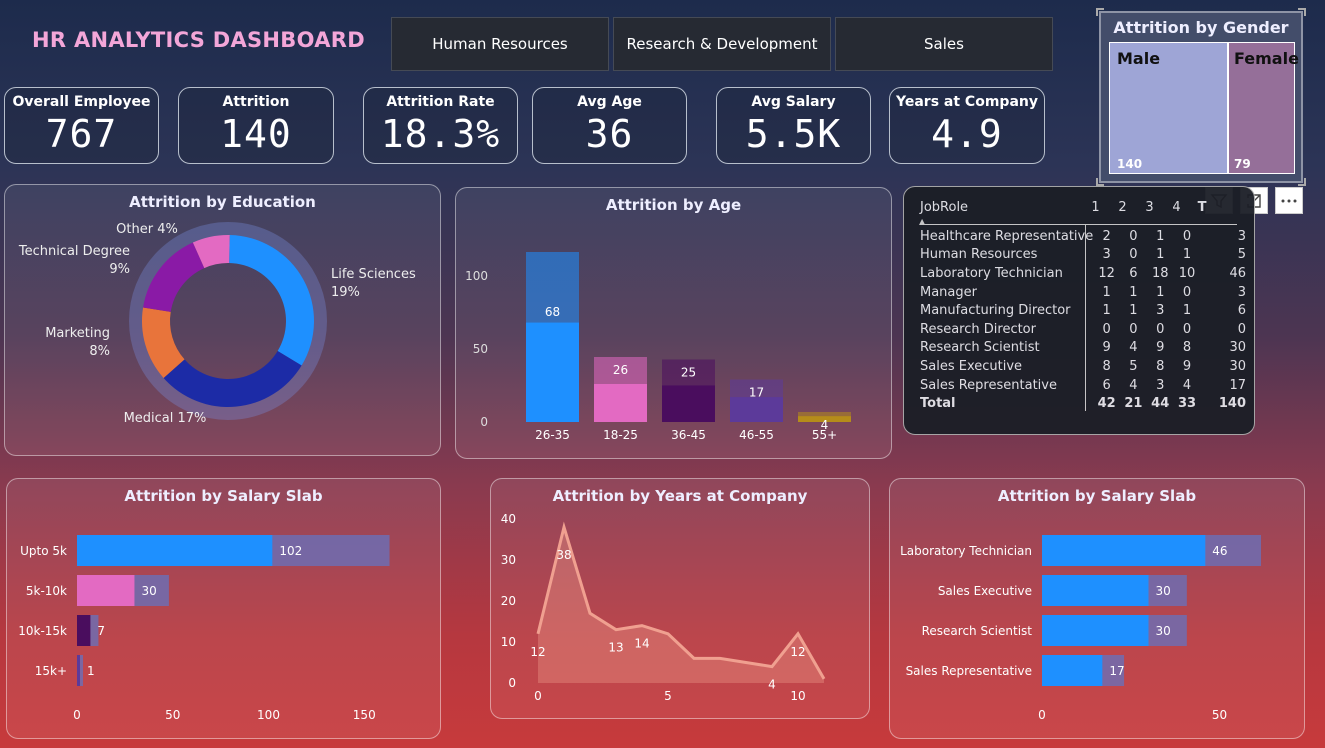 This screenshot has width=1325, height=748. I want to click on bar-label: 26, so click(620, 370).